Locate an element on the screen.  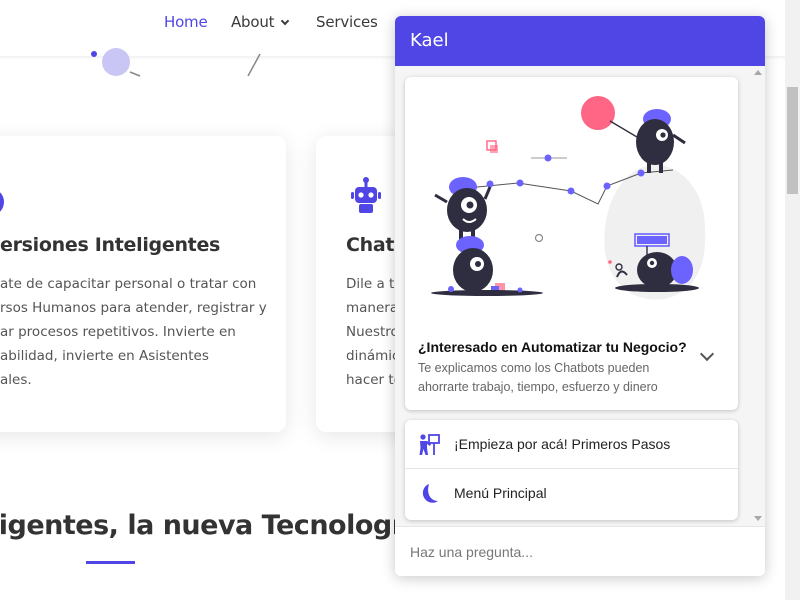
menu-item-label: Menú Principal is located at coordinates (500, 493).